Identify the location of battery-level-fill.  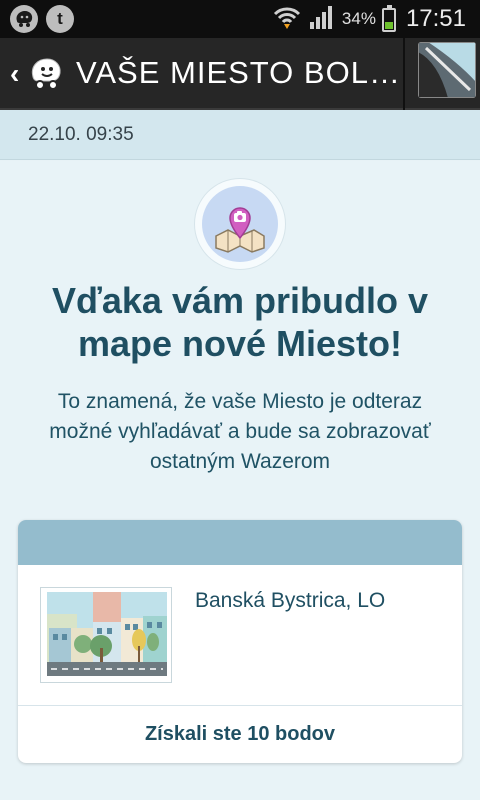
(388, 25).